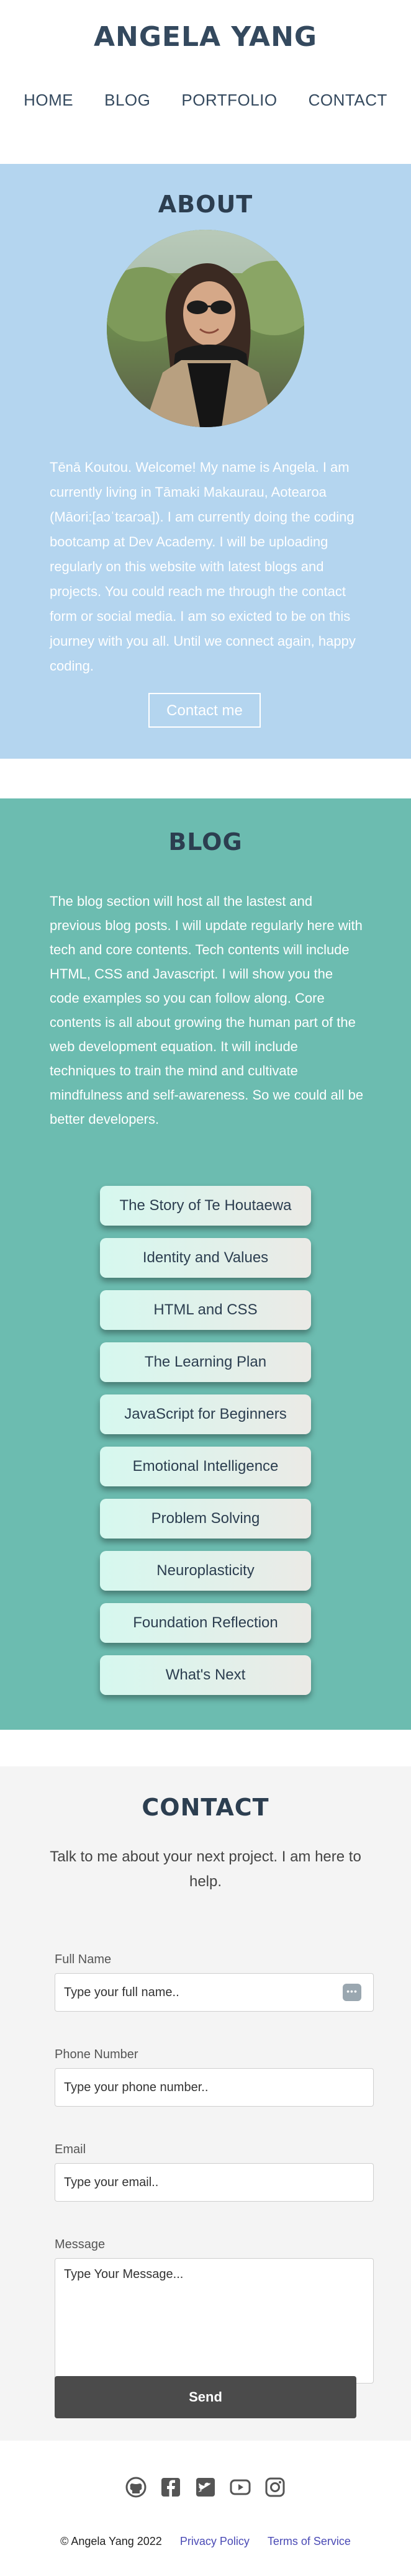 The image size is (411, 2576). Describe the element at coordinates (204, 710) in the screenshot. I see `contact-me-button: Contact me` at that location.